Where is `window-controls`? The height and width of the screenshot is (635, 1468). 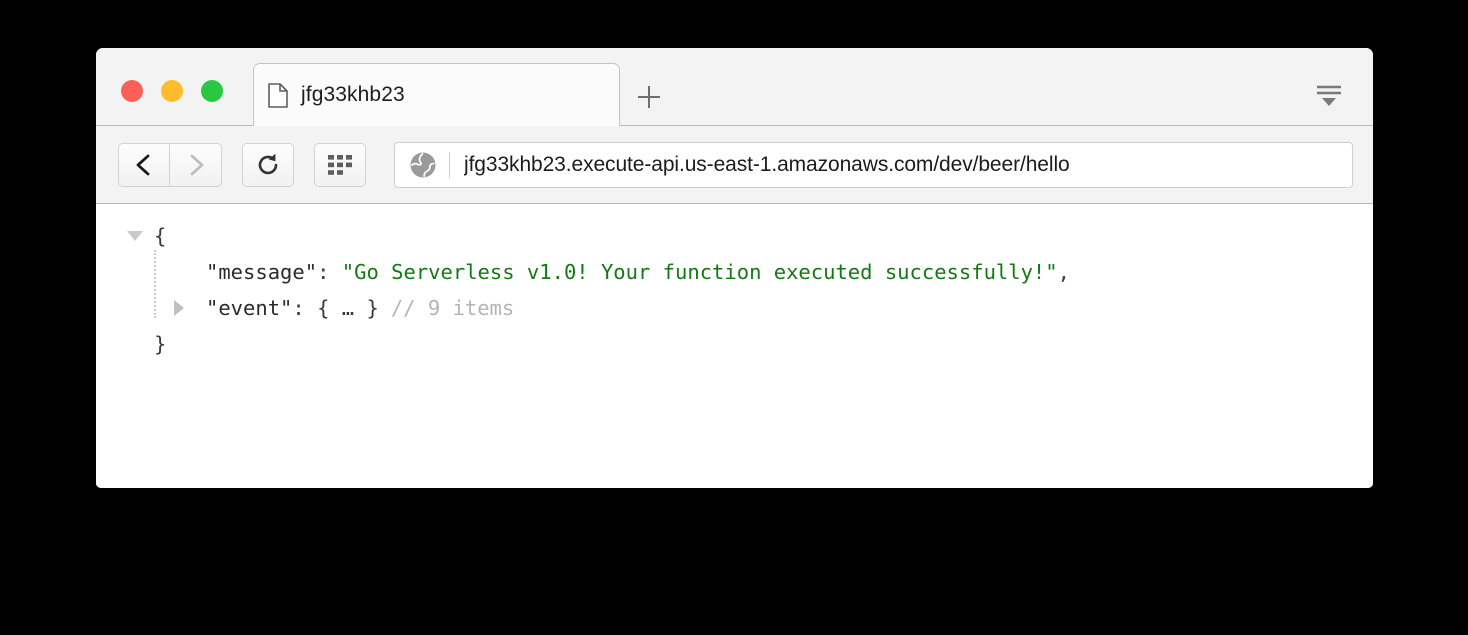
window-controls is located at coordinates (172, 91).